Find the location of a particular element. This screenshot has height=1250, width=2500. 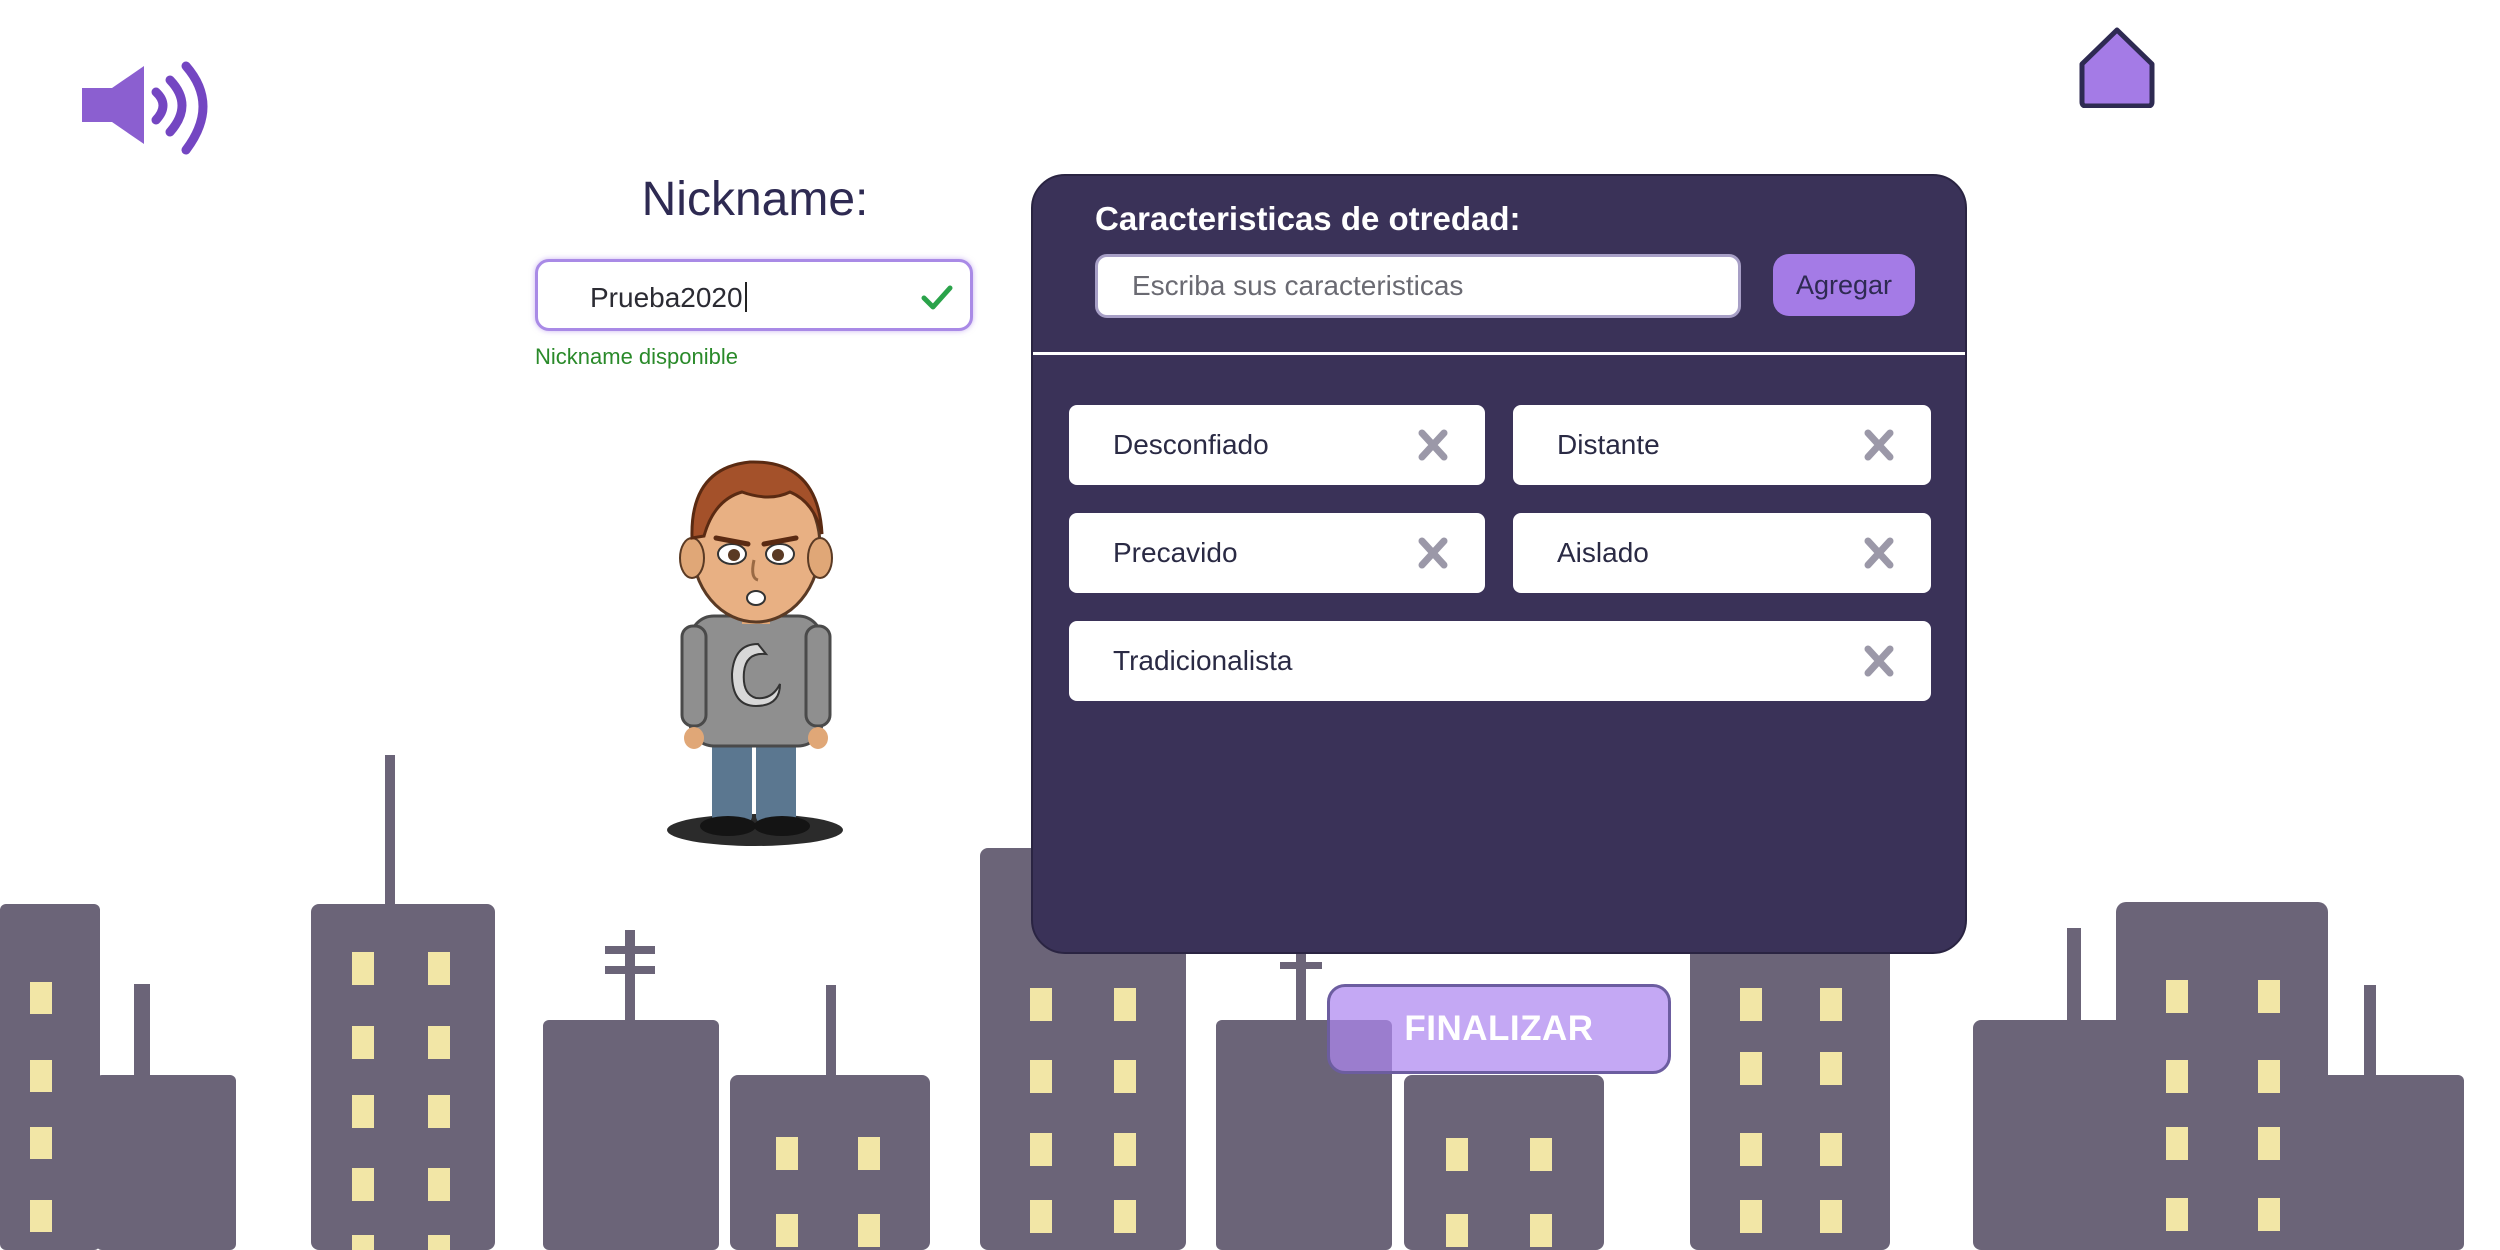

nickname-input: Prueba2020 is located at coordinates (754, 295).